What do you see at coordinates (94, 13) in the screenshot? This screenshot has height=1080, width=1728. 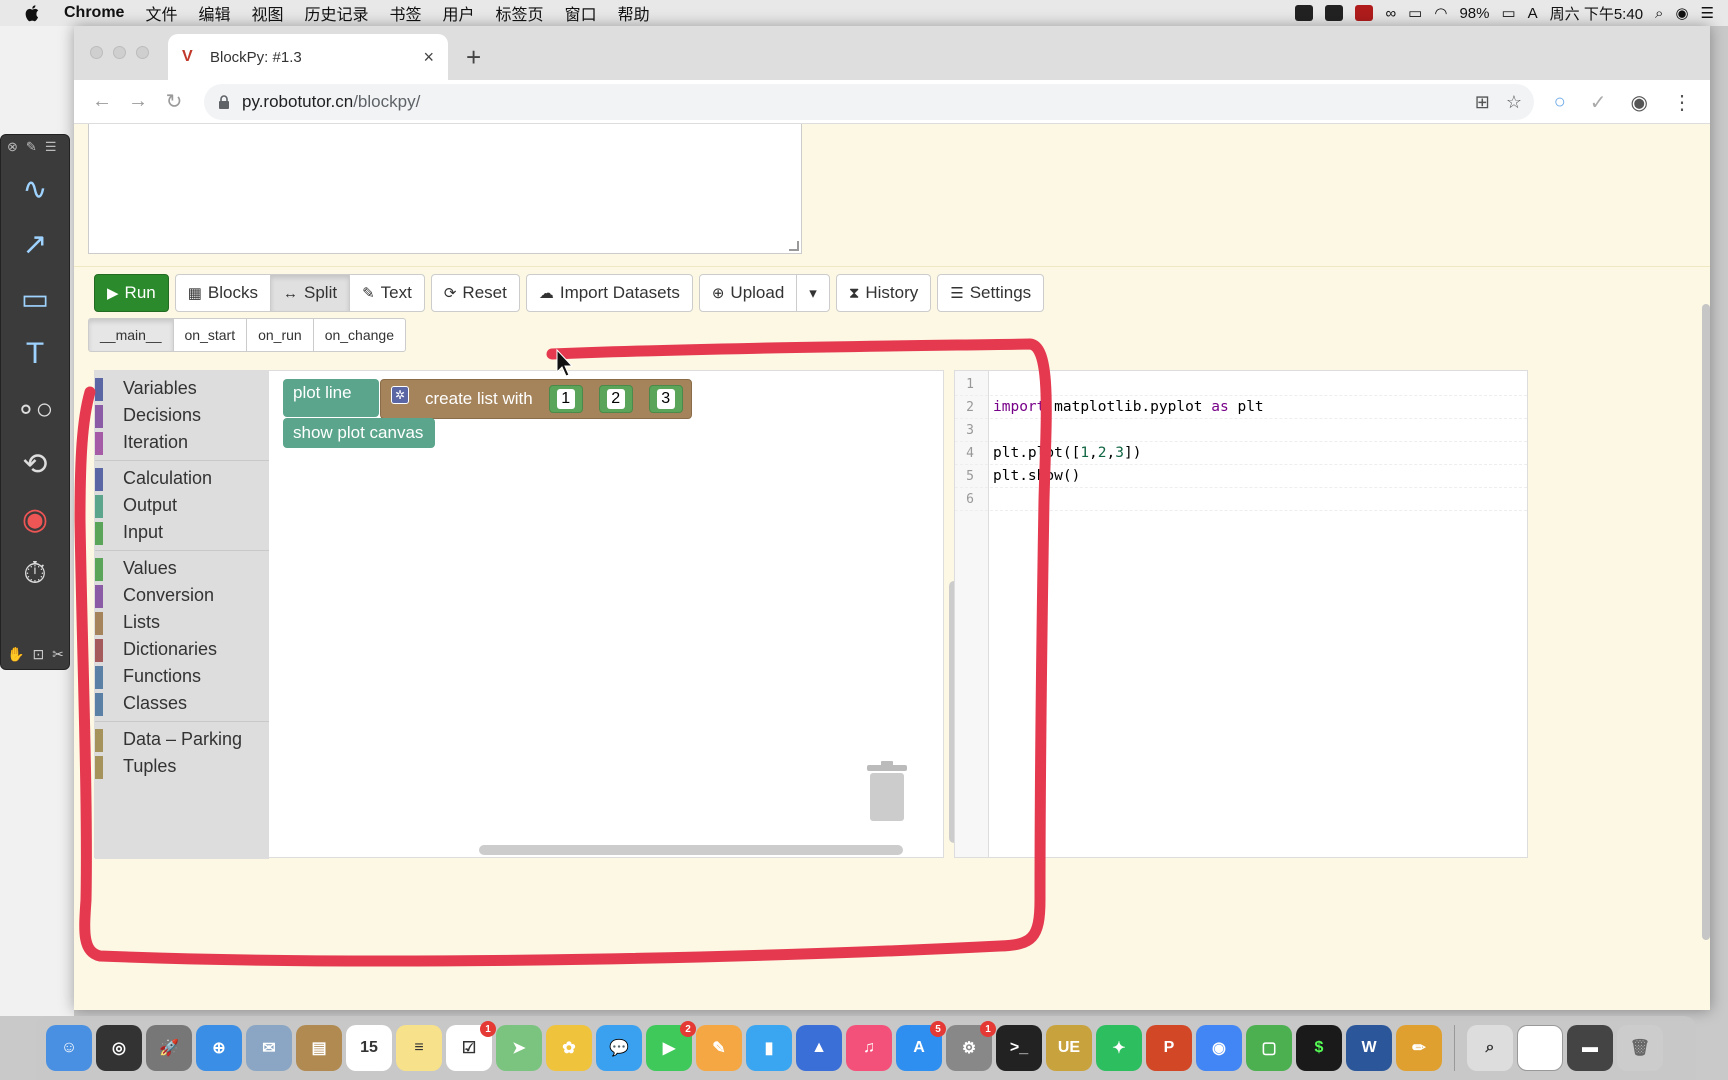 I see `menu-app-name: Chrome` at bounding box center [94, 13].